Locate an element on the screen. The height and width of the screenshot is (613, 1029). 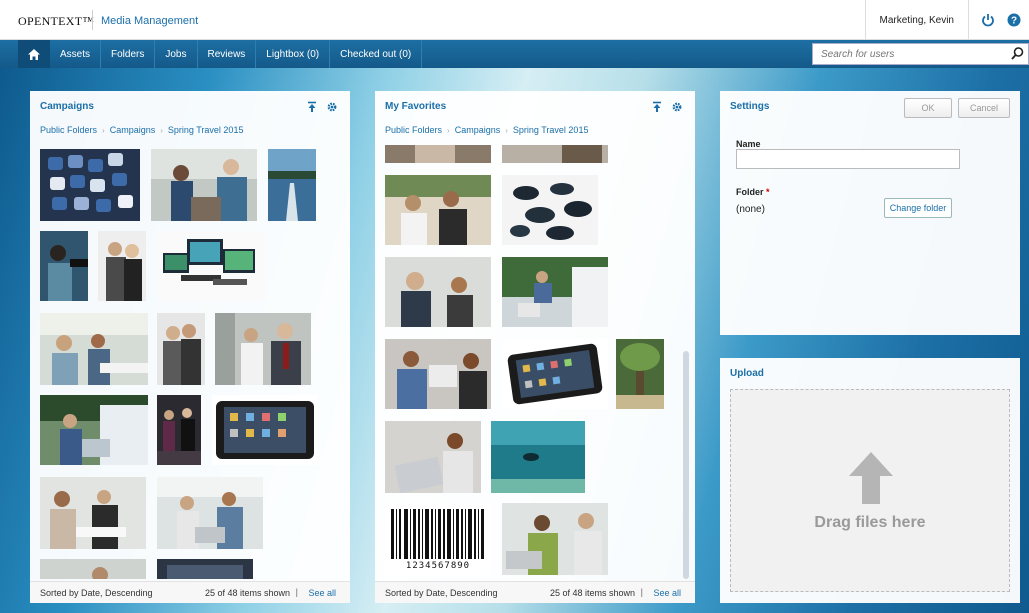
folder-value: (none) is located at coordinates (750, 209).